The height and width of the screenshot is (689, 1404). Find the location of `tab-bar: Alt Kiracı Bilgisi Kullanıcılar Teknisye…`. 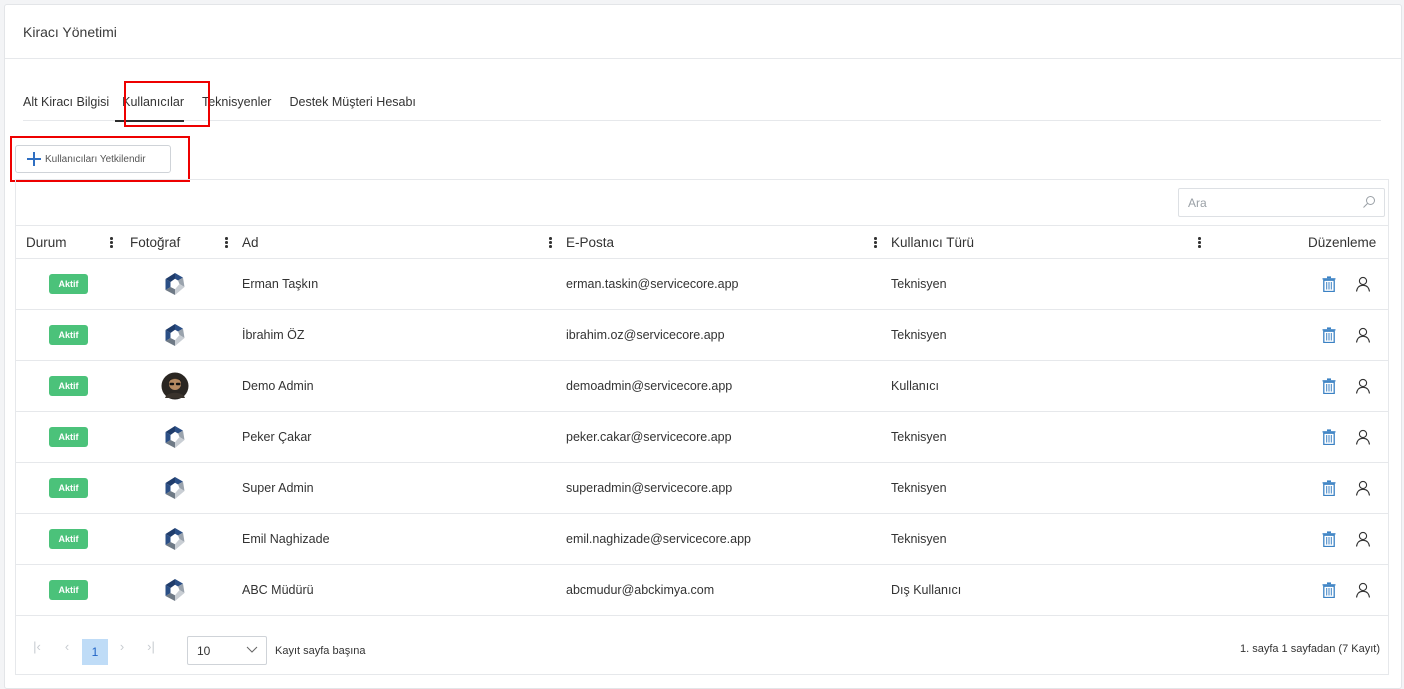

tab-bar: Alt Kiracı Bilgisi Kullanıcılar Teknisye… is located at coordinates (702, 102).